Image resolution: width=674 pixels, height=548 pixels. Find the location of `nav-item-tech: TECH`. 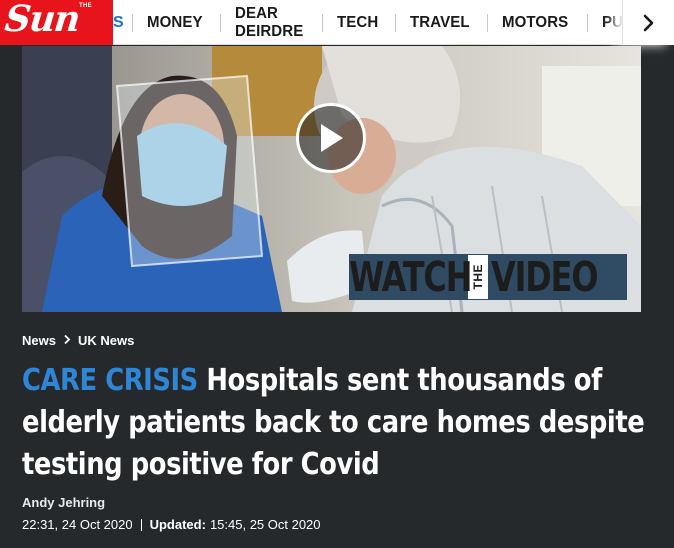

nav-item-tech: TECH is located at coordinates (358, 22).